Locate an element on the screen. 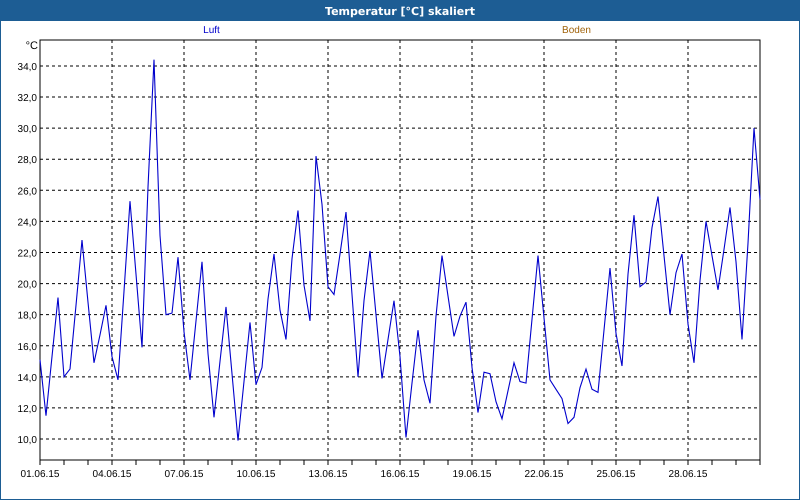  y-tick-label: 14,0 is located at coordinates (27, 378).